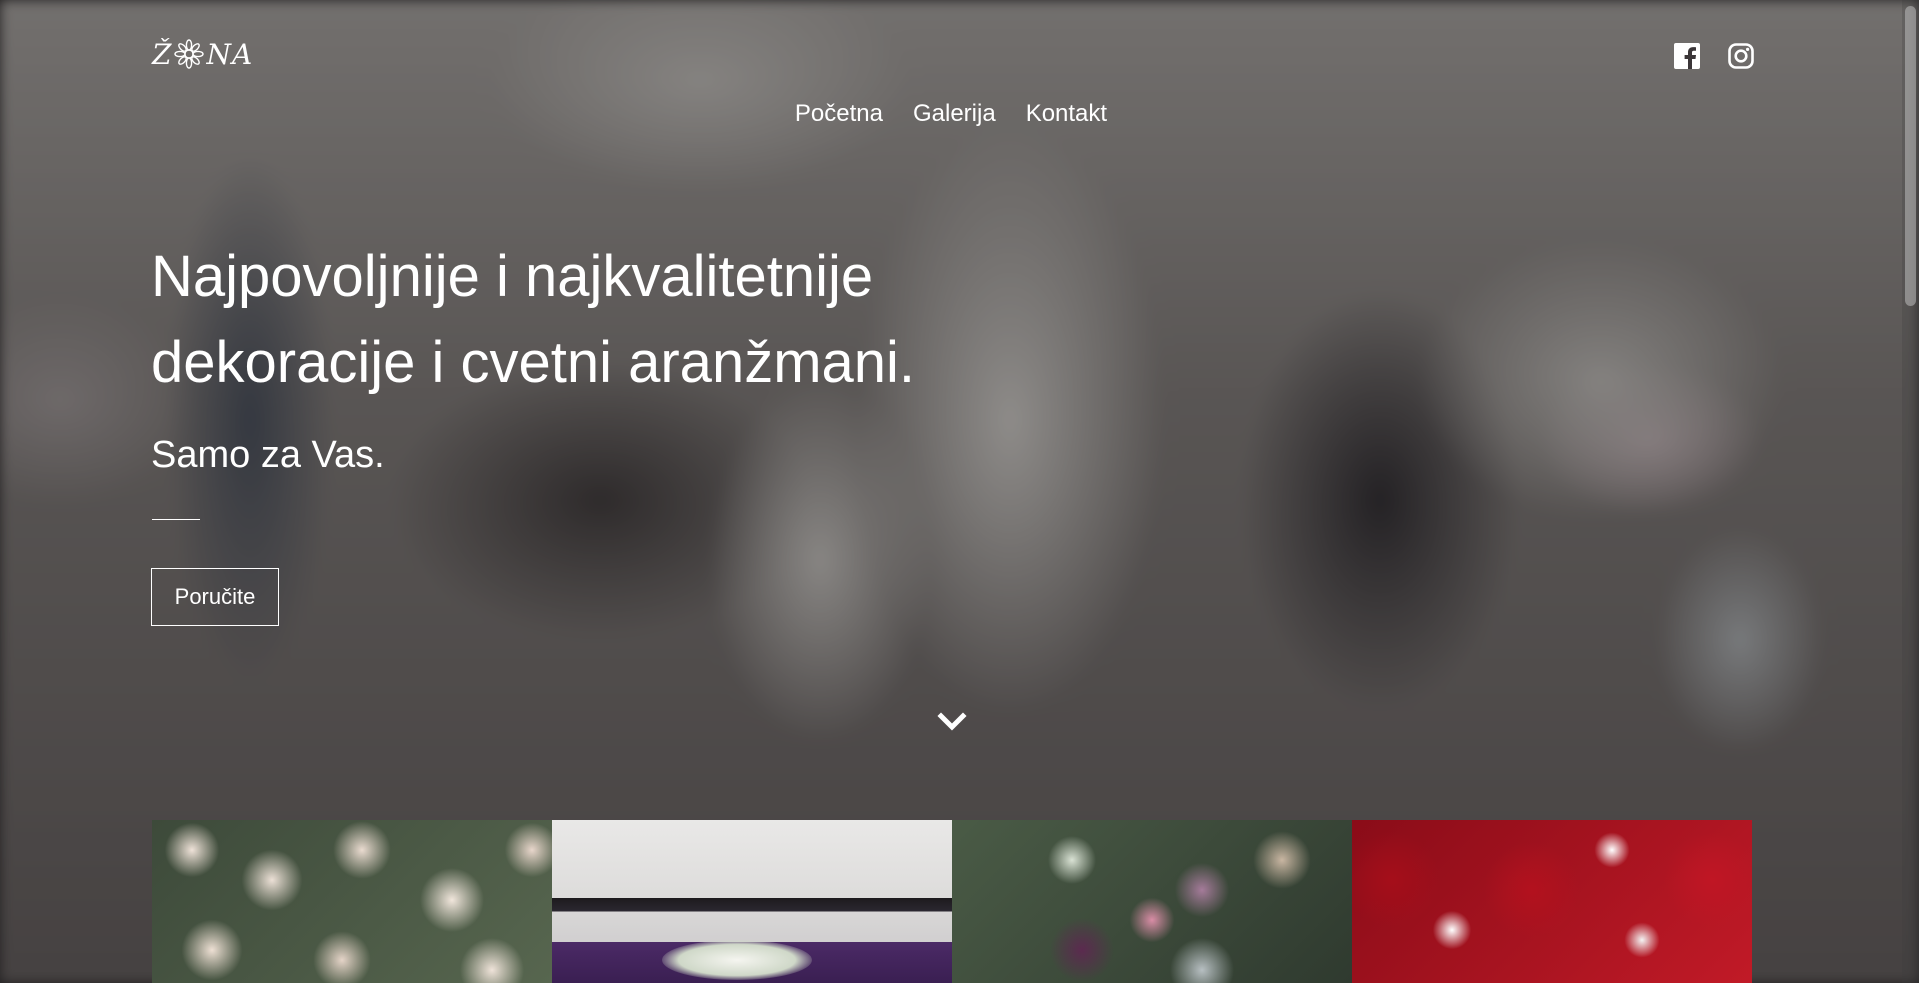 Image resolution: width=1919 pixels, height=983 pixels. I want to click on hero-headline-line-2: dekoracije i cvetni aranžmani., so click(533, 362).